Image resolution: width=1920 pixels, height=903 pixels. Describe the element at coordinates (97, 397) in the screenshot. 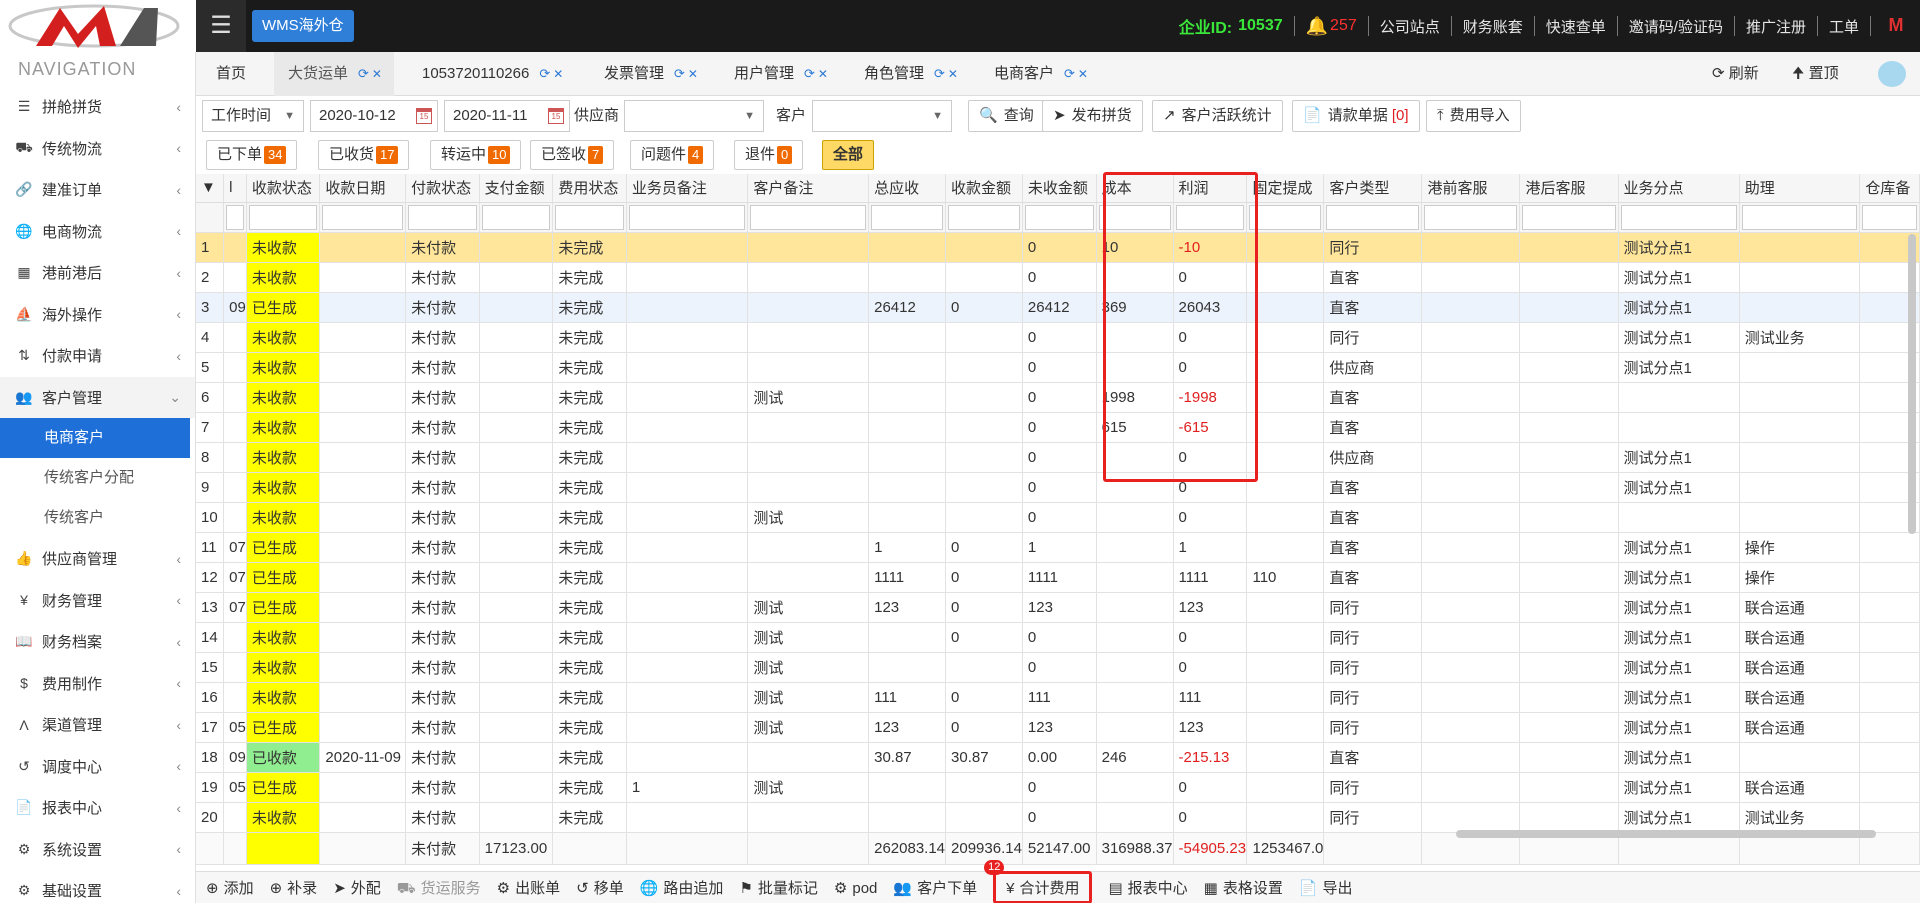

I see `sidebar-item-customer-mgmt: 👥 客户管理 ⌄` at that location.